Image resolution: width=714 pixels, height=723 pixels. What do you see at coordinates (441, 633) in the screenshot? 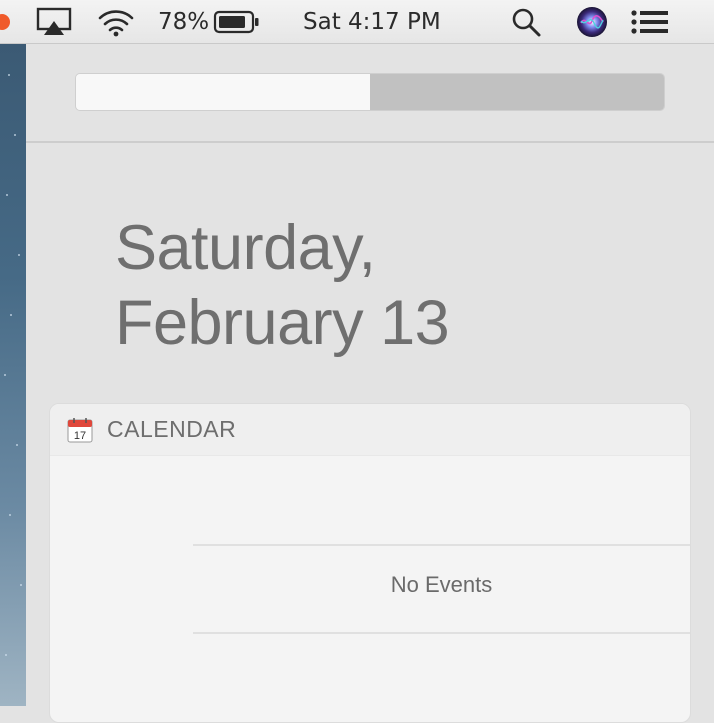
I see `calendar-separator-bottom` at bounding box center [441, 633].